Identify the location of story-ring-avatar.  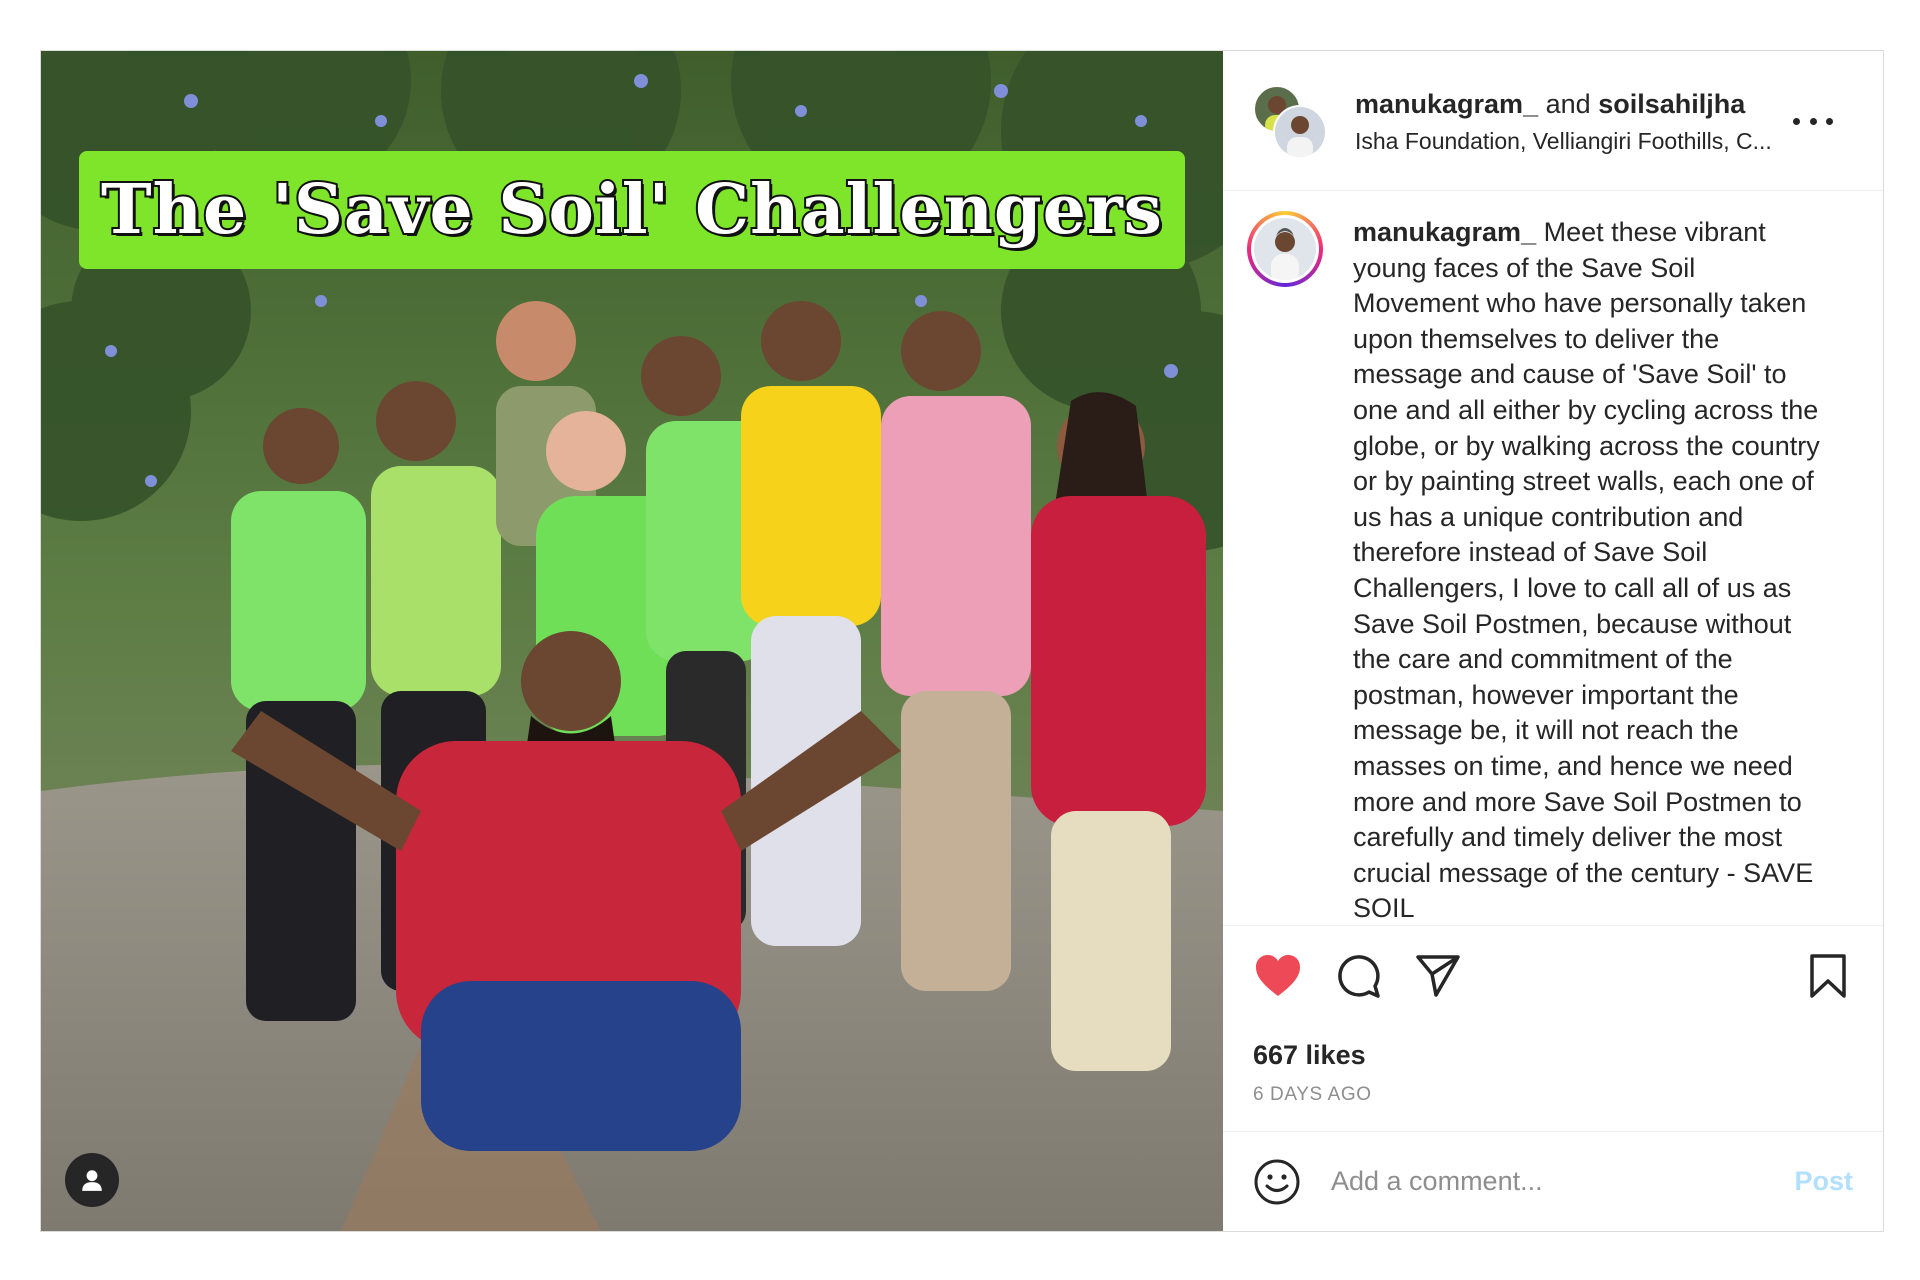
(1285, 249).